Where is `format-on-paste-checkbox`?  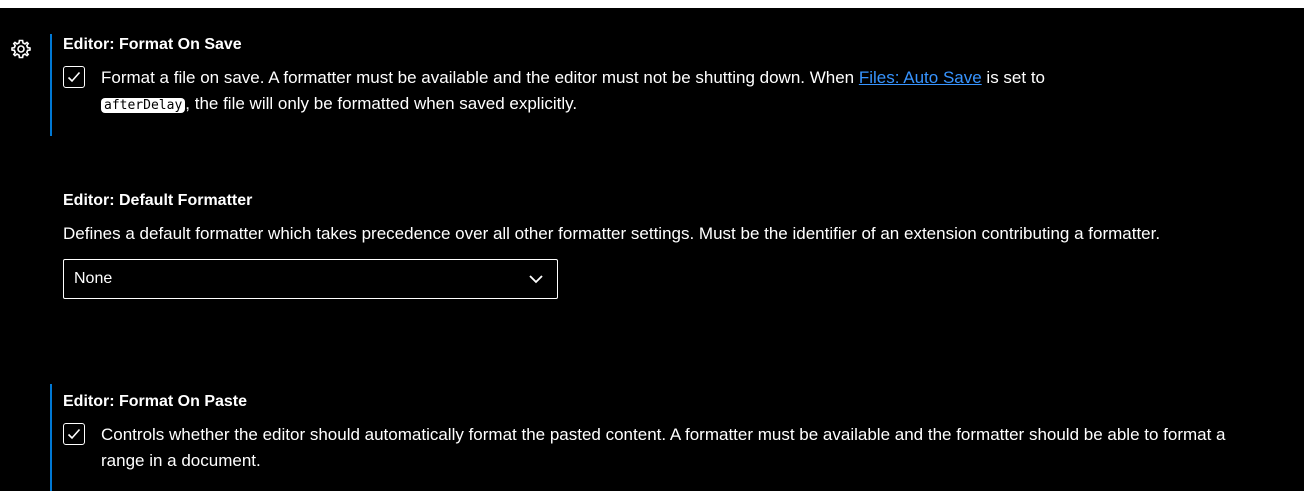 format-on-paste-checkbox is located at coordinates (74, 434).